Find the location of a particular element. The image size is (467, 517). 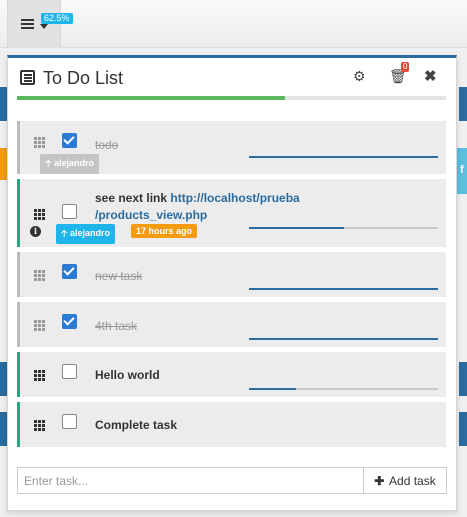

gear-icon: ⚙ is located at coordinates (359, 76).